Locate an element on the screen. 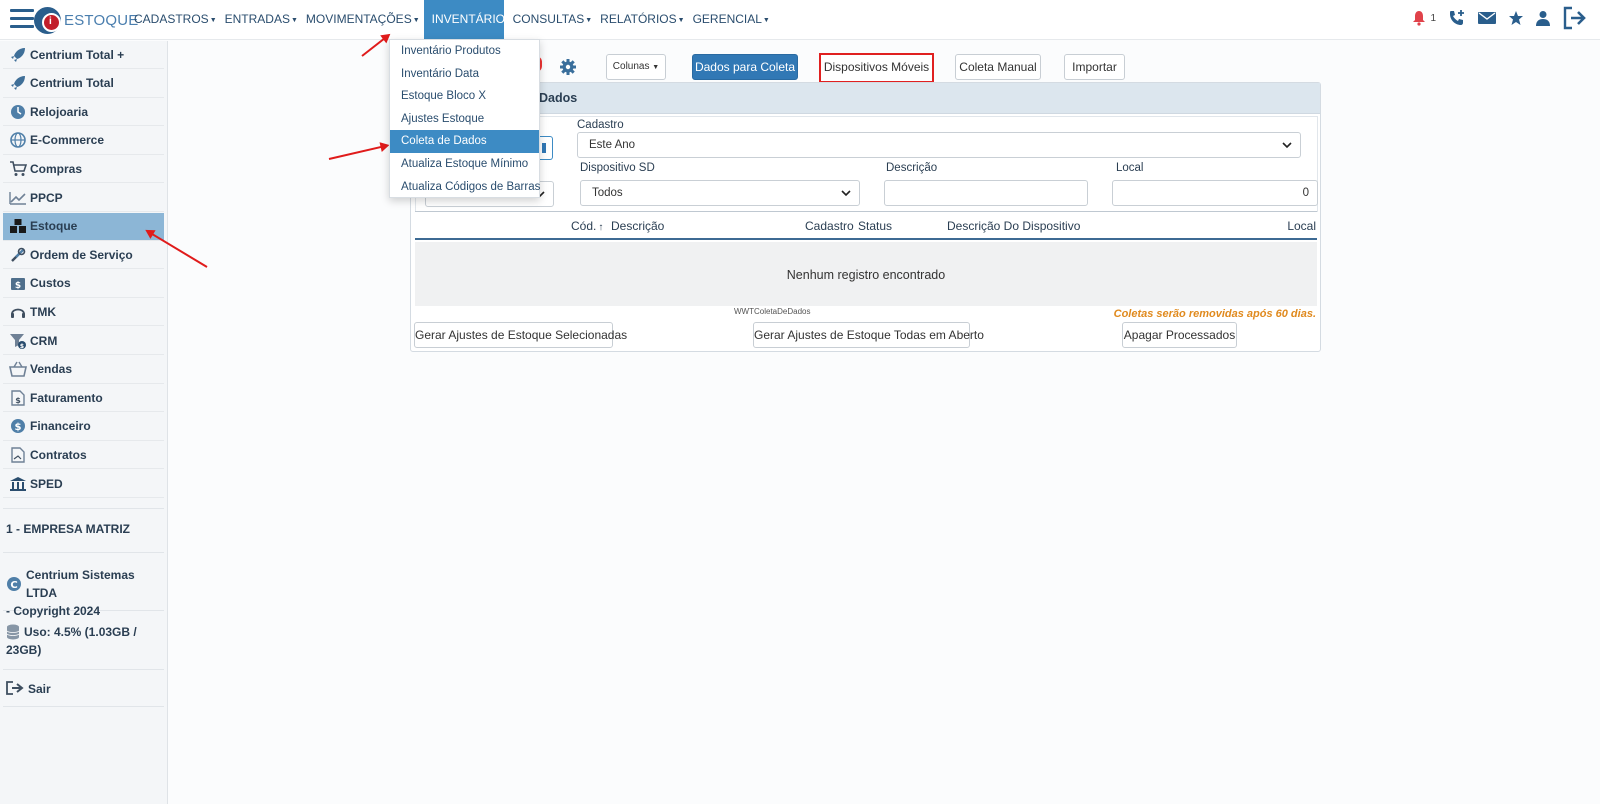  menu-cadastros: CADASTROS▼ is located at coordinates (175, 20).